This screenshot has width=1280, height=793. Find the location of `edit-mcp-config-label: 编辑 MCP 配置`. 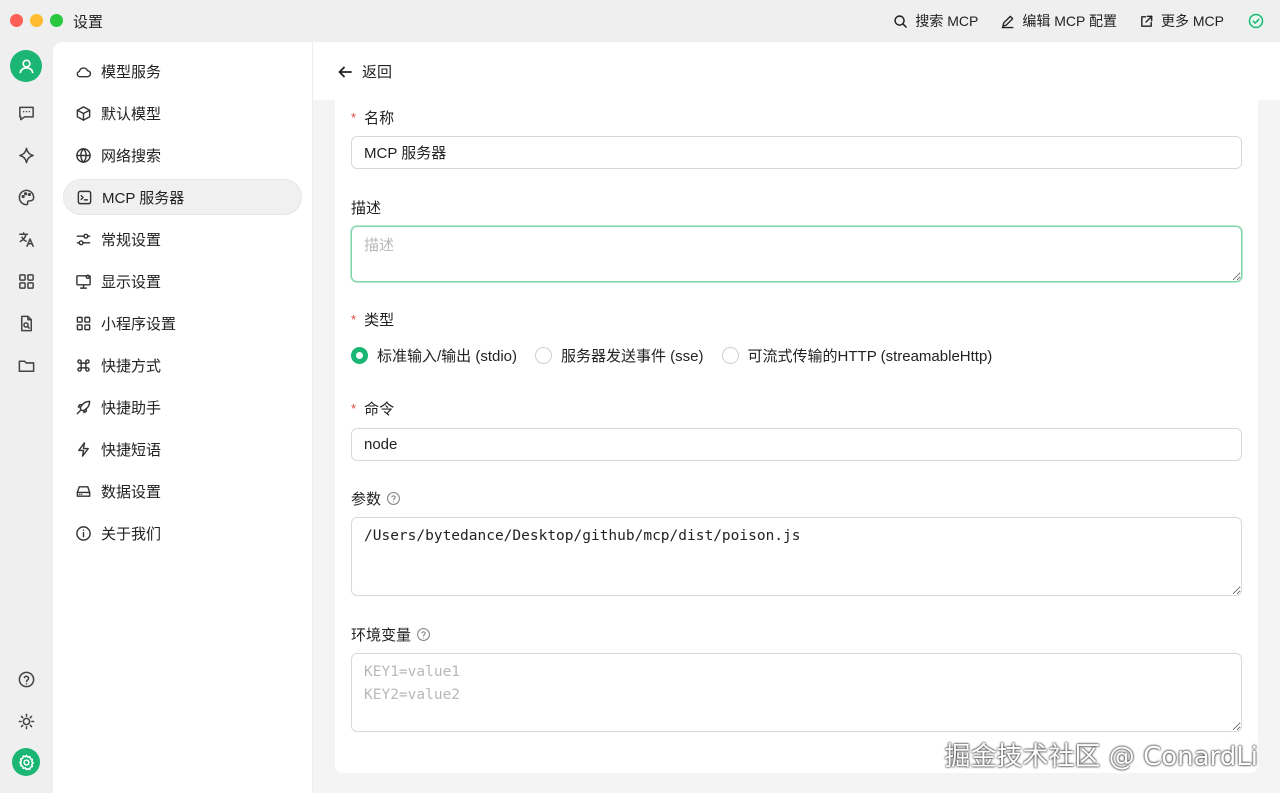

edit-mcp-config-label: 编辑 MCP 配置 is located at coordinates (1069, 21).